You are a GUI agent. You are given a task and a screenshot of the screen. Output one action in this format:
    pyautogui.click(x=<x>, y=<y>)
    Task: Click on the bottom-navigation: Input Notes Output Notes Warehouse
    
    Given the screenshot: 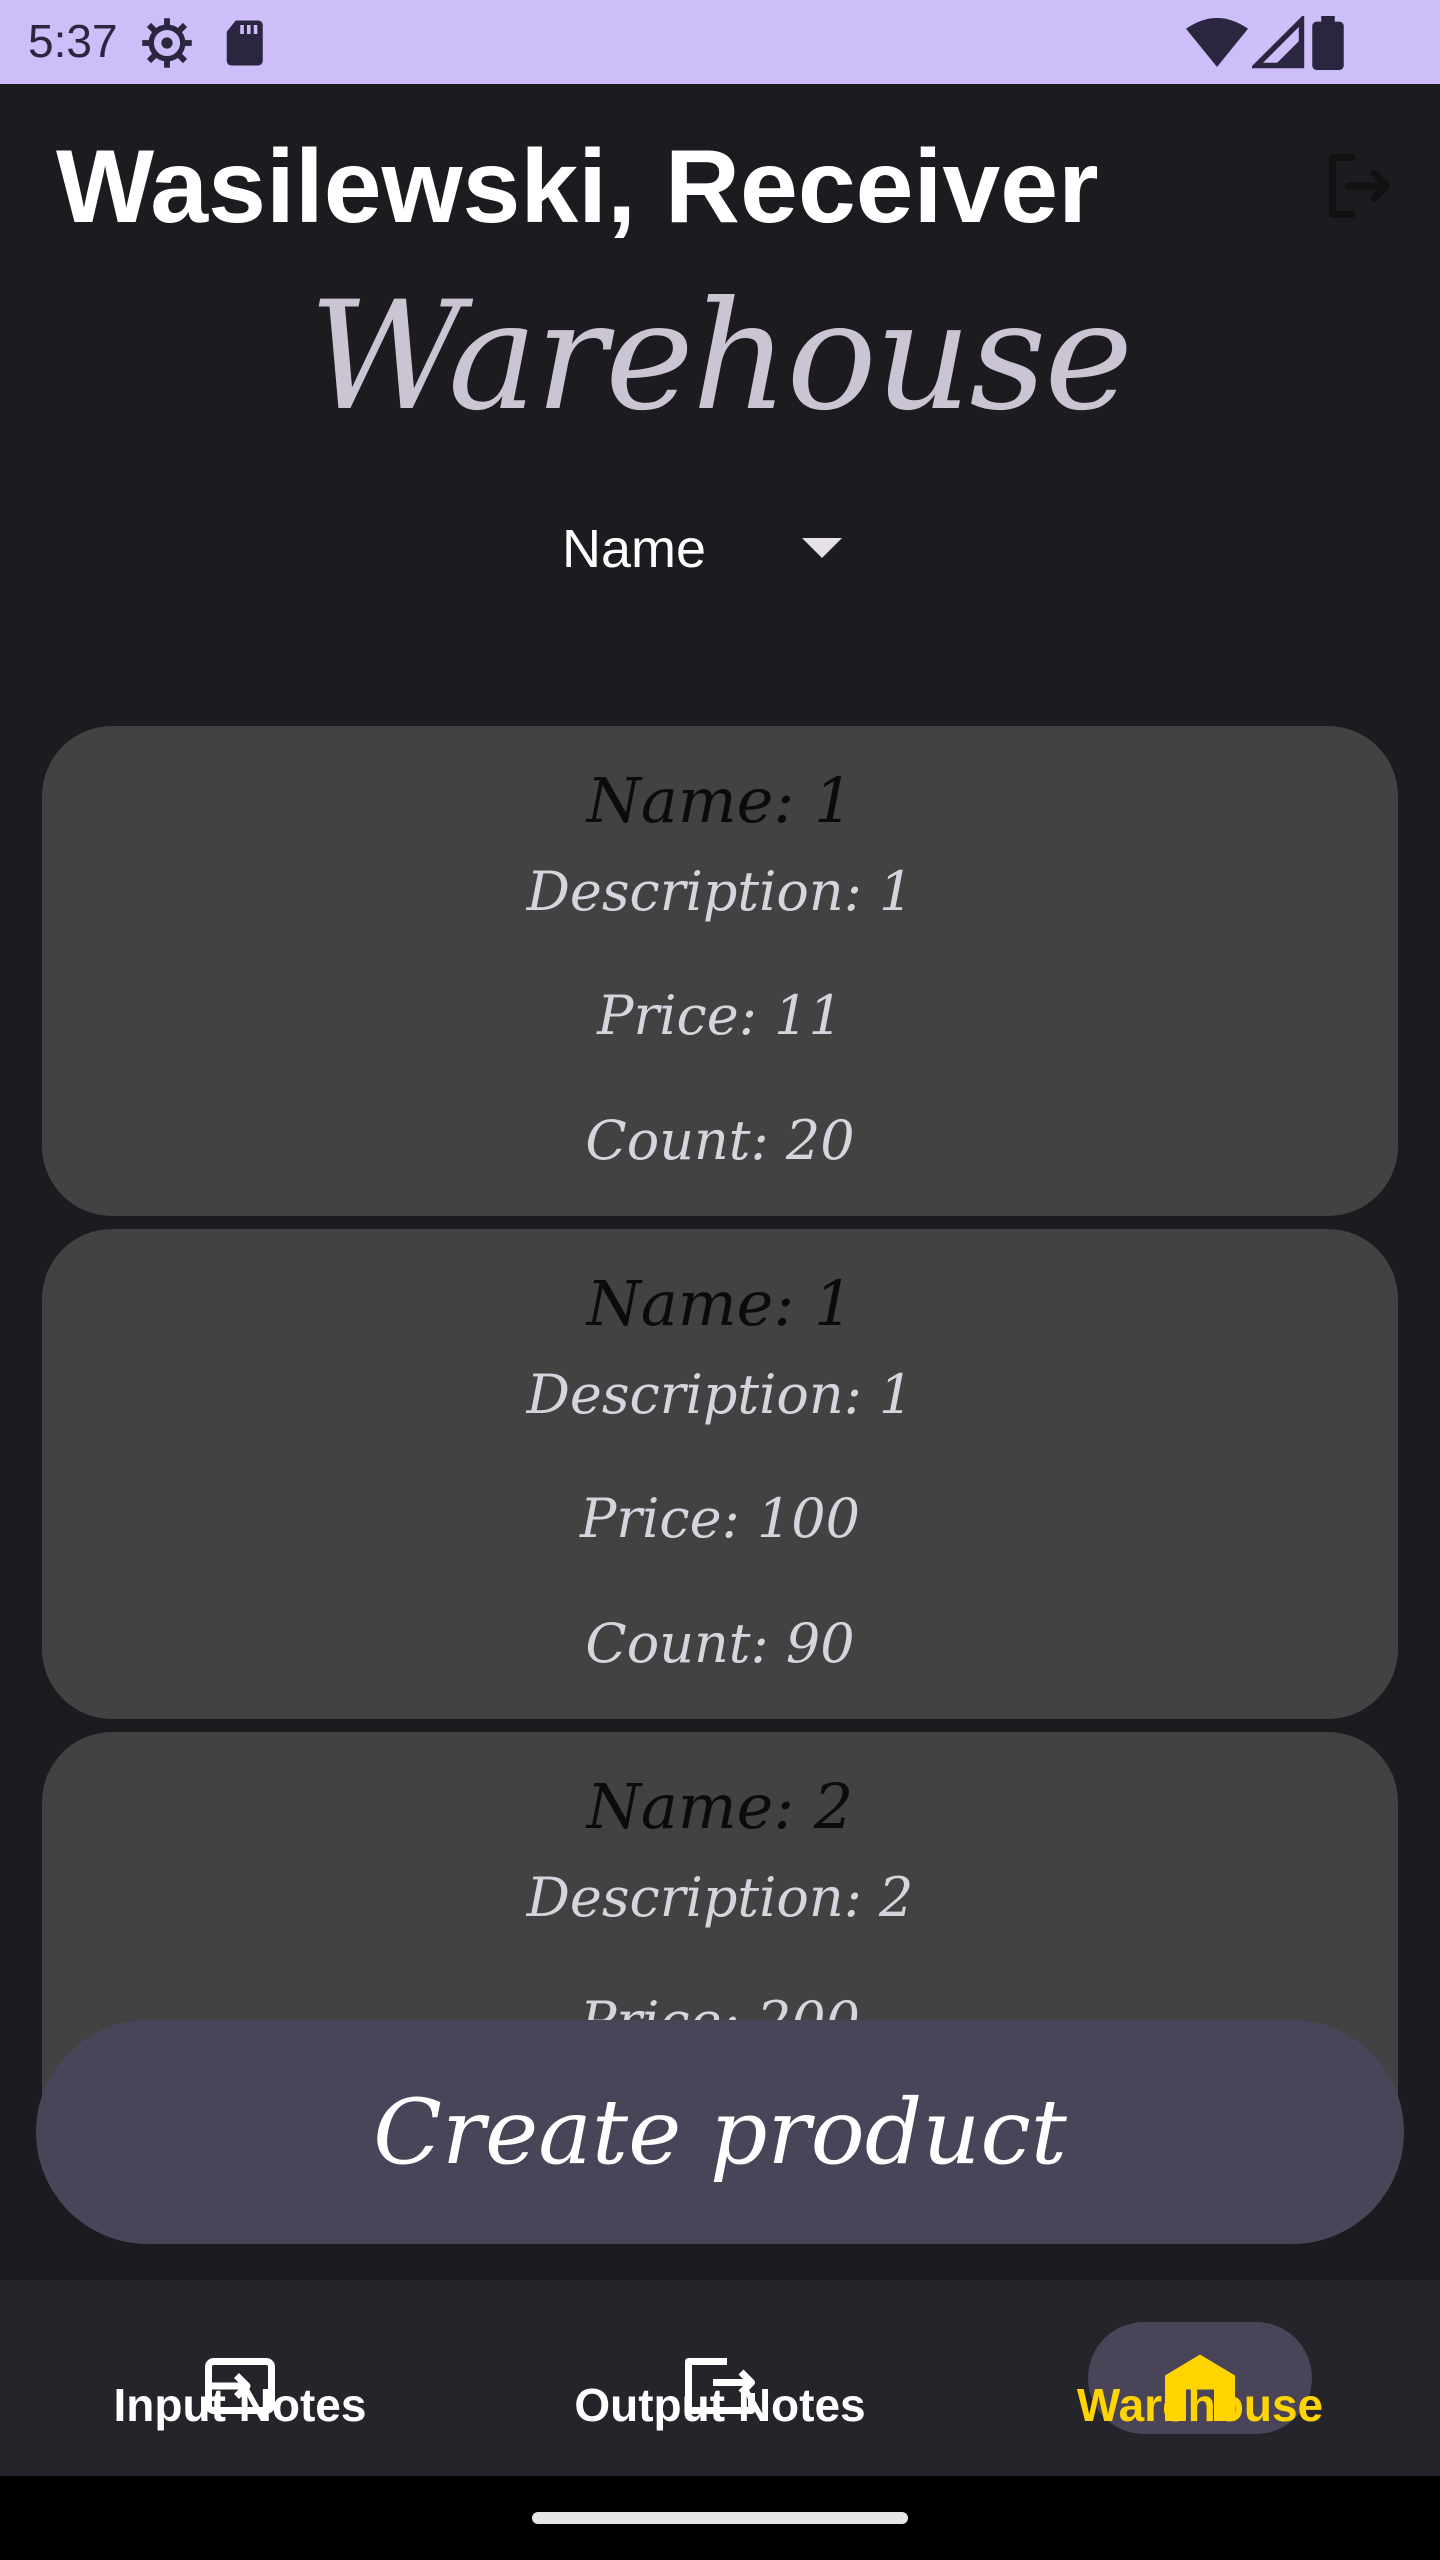 What is the action you would take?
    pyautogui.click(x=720, y=2378)
    